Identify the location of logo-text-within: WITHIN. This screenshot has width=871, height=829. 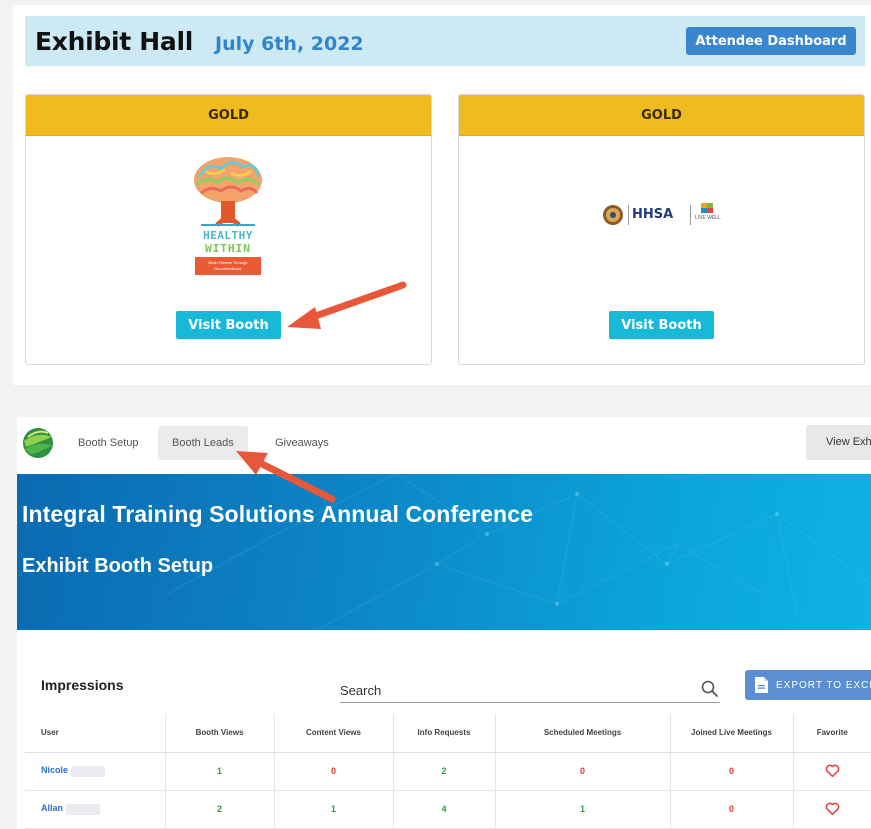
(228, 248).